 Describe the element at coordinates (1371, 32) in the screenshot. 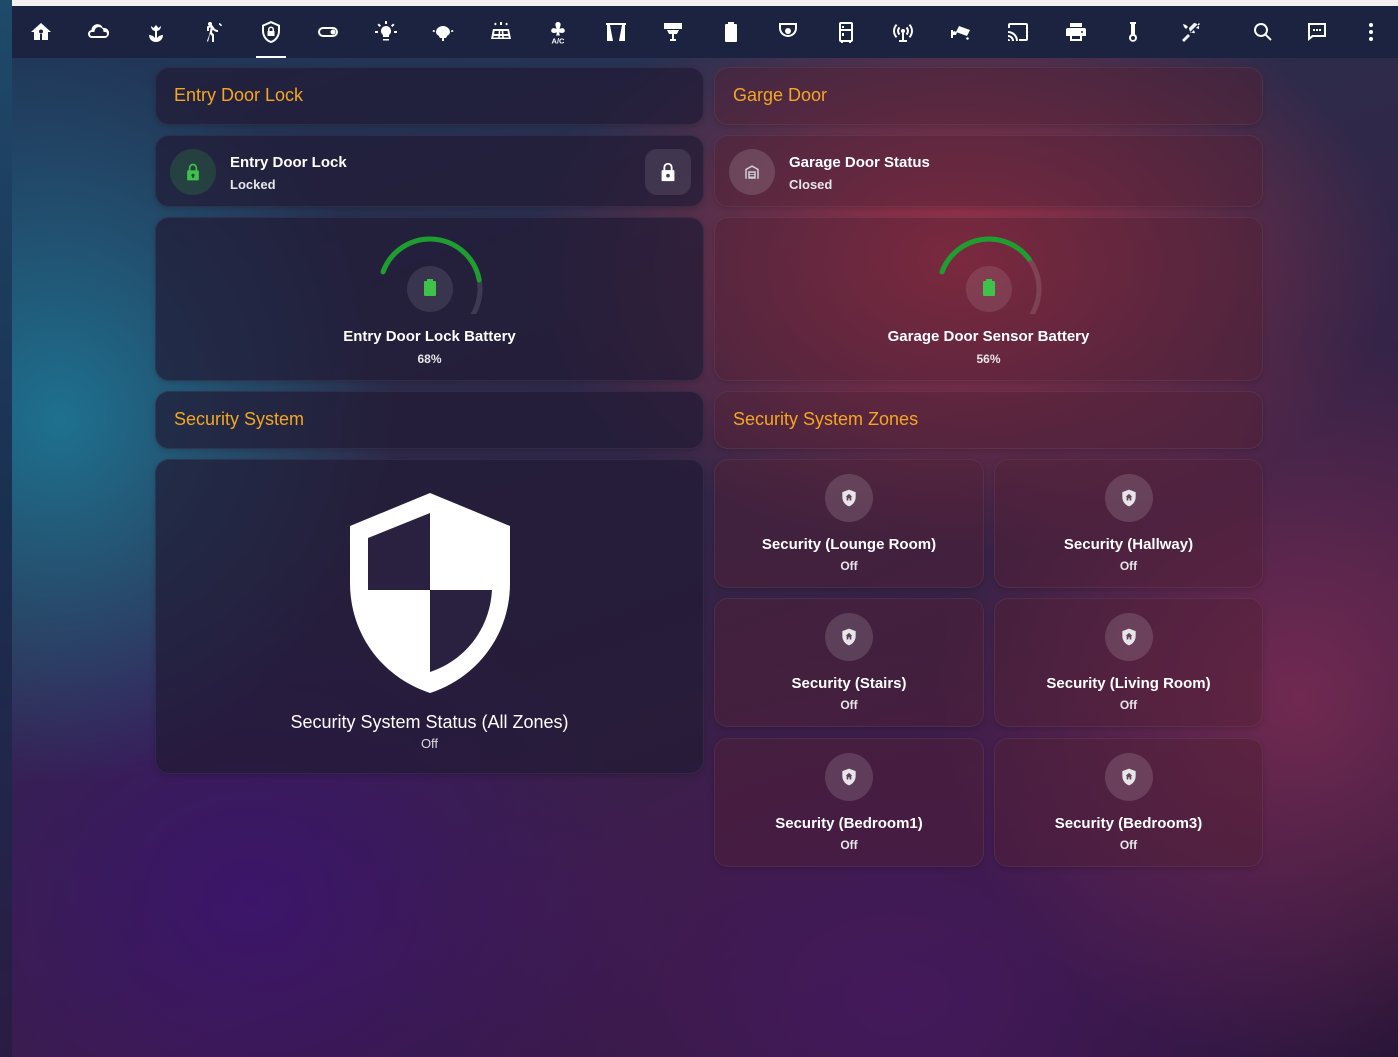

I see `more-vertical-icon` at that location.